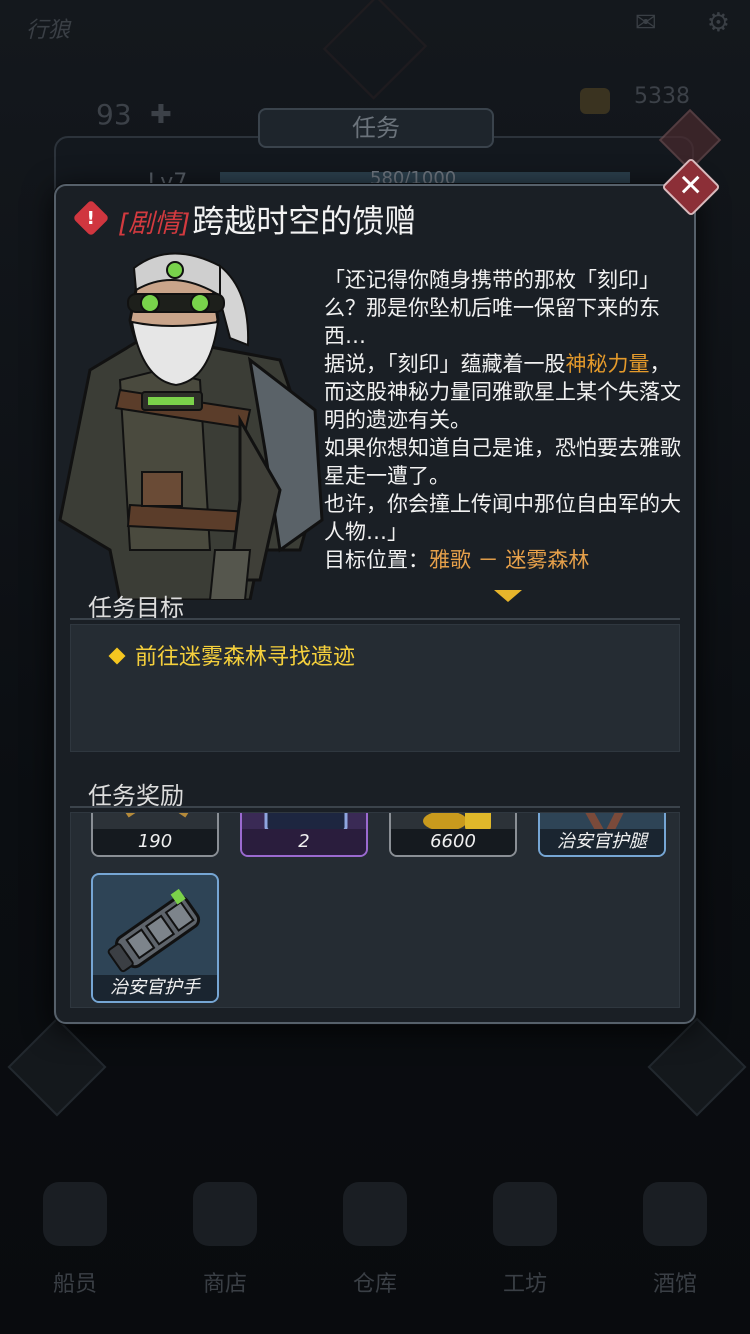 The height and width of the screenshot is (1334, 750). I want to click on reward-item: 2, so click(304, 835).